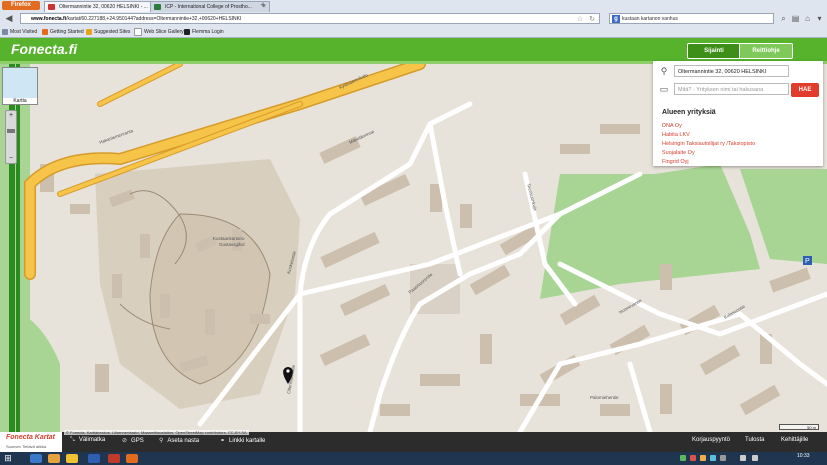 The image size is (827, 465). What do you see at coordinates (743, 458) in the screenshot?
I see `network-icon` at bounding box center [743, 458].